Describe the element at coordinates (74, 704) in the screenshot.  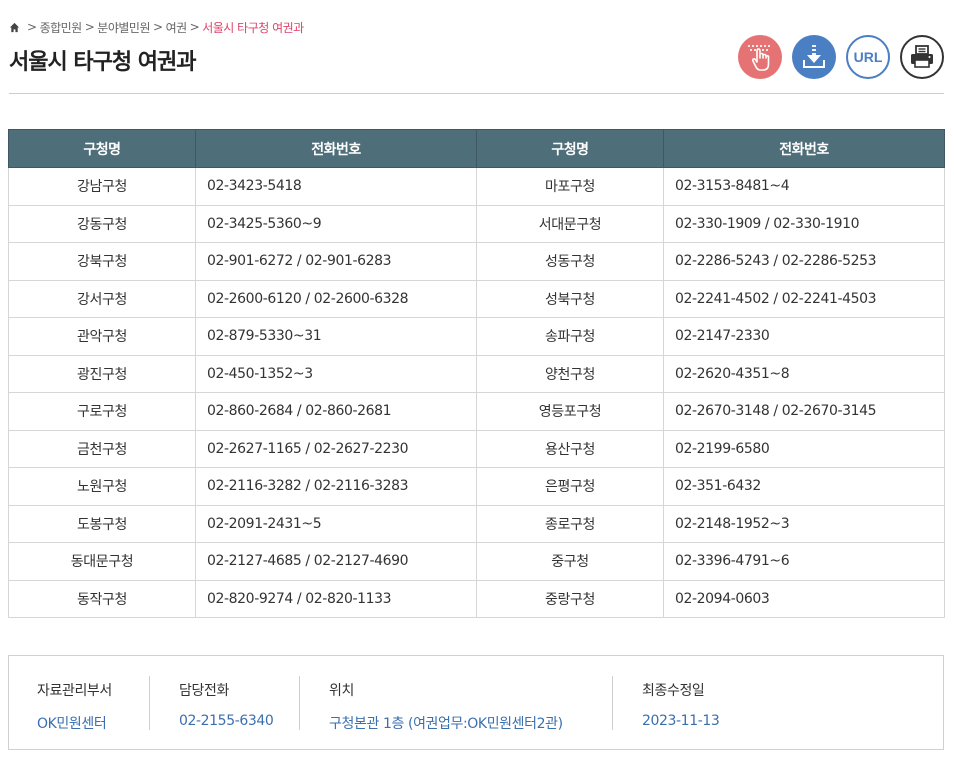
I see `info-department: 자료관리부서 OK민원센터` at that location.